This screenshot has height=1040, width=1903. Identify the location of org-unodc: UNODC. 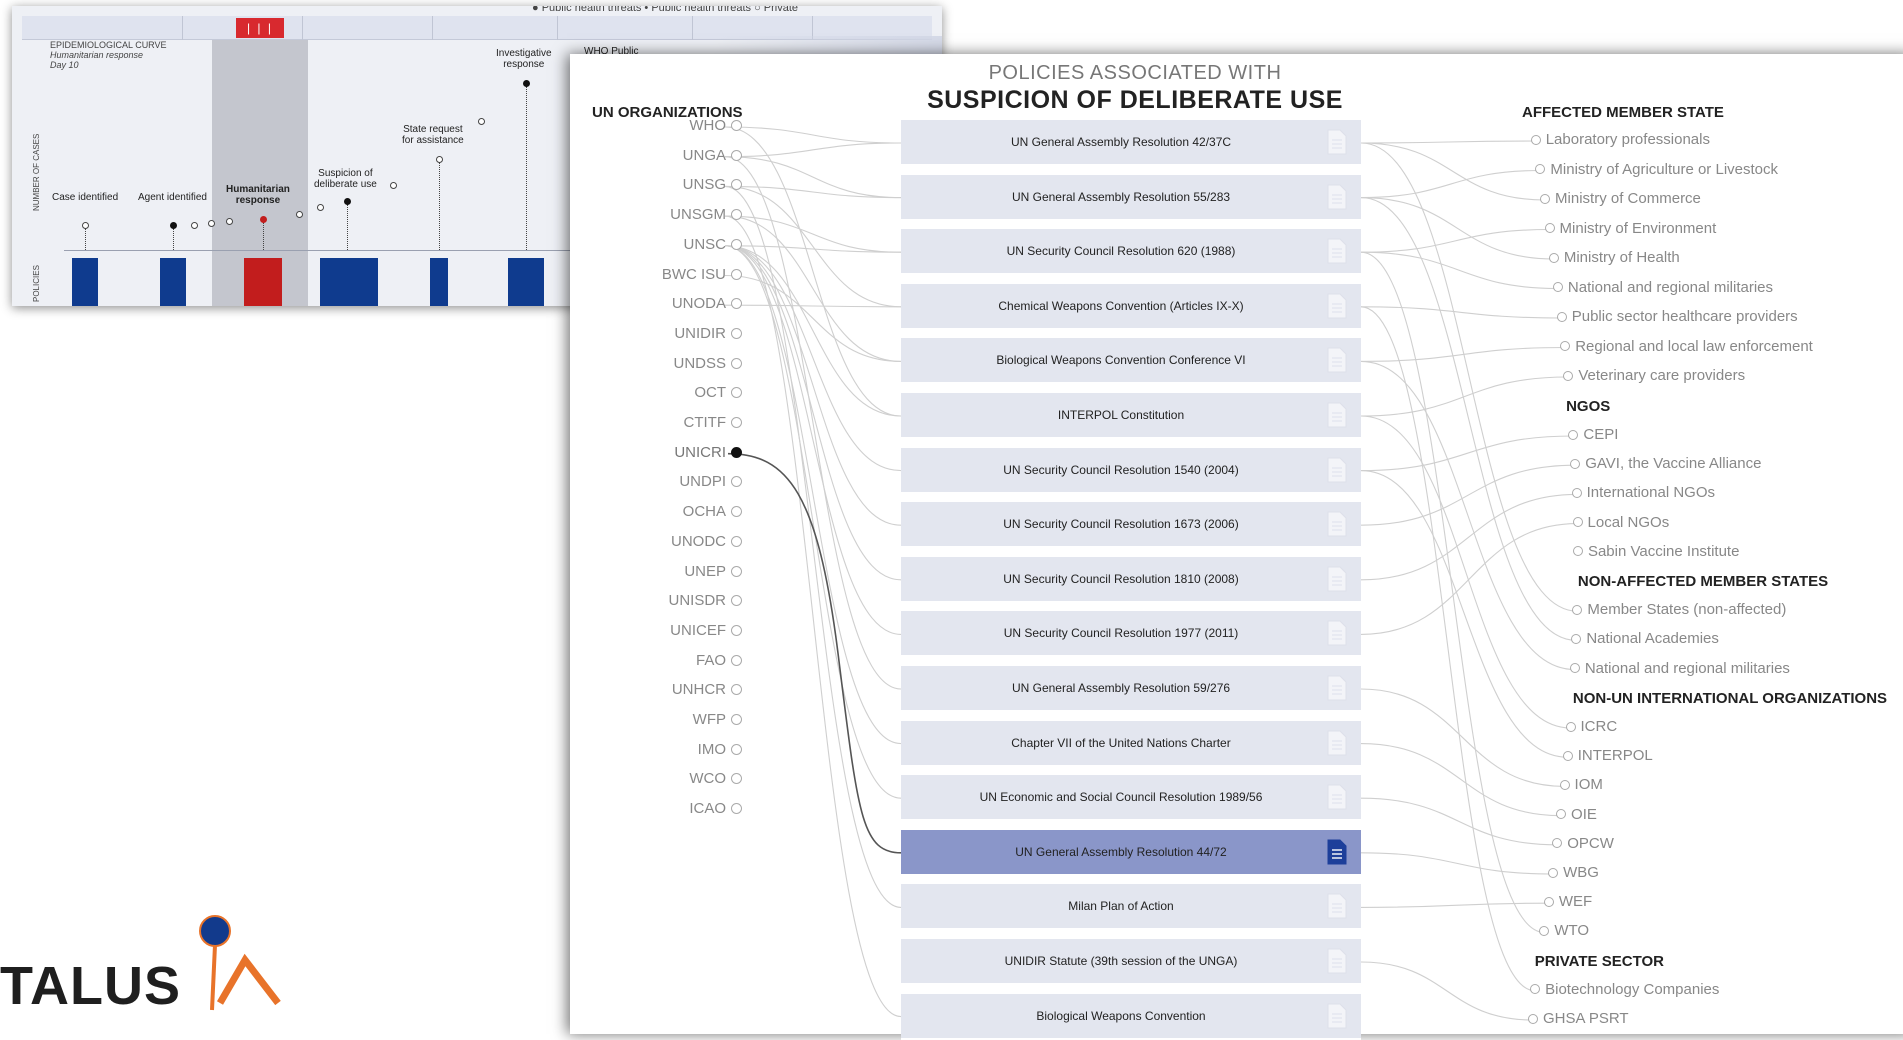
(706, 541).